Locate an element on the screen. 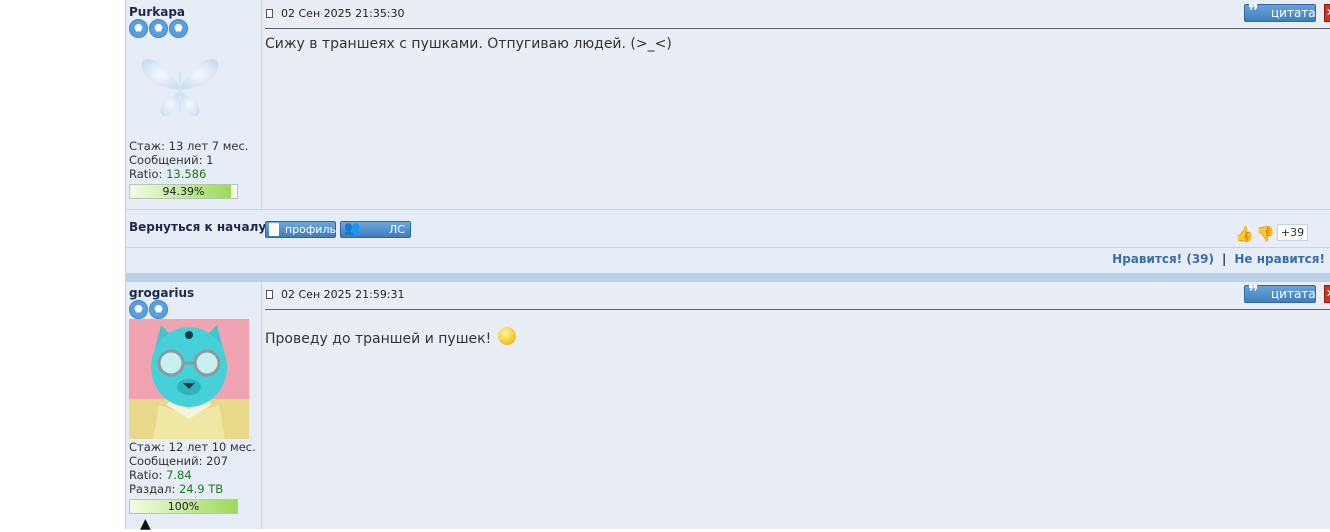 The image size is (1330, 532). post-text: Проведу до траншей и пушек! is located at coordinates (378, 339).